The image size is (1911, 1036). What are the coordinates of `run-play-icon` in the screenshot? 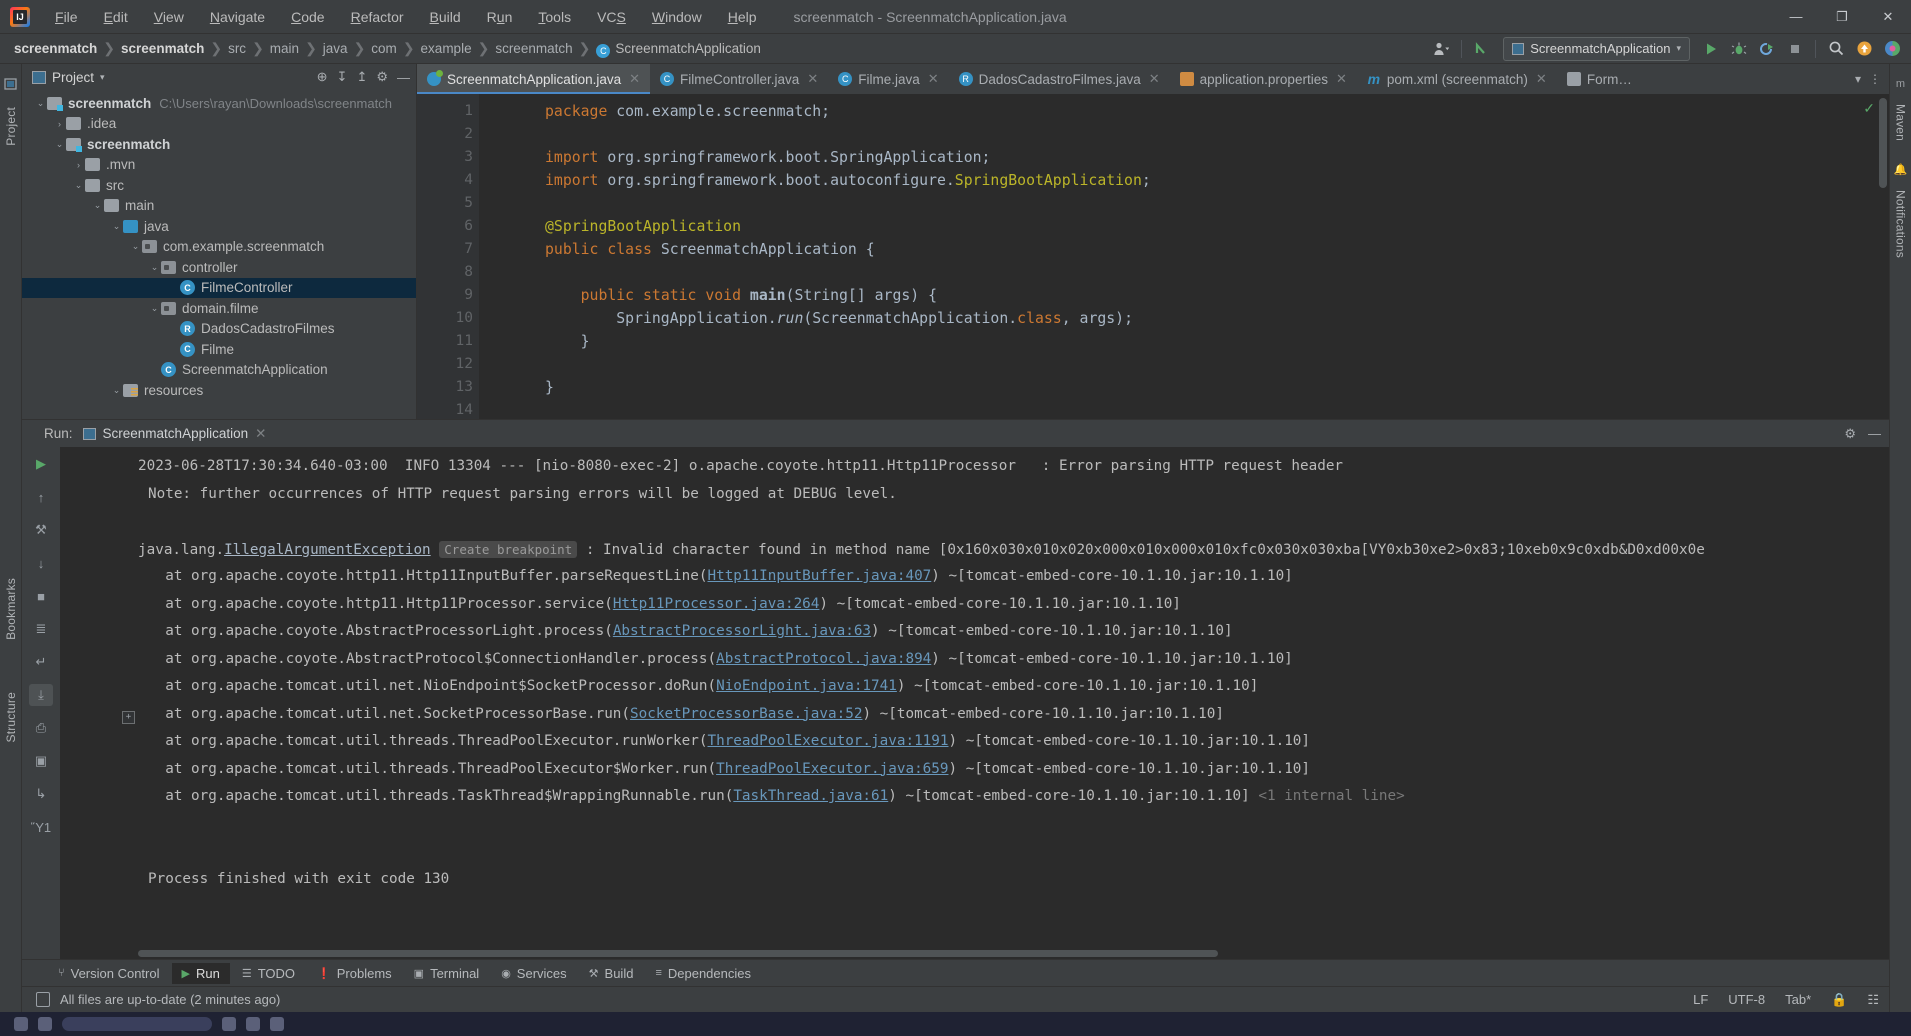 It's located at (1711, 49).